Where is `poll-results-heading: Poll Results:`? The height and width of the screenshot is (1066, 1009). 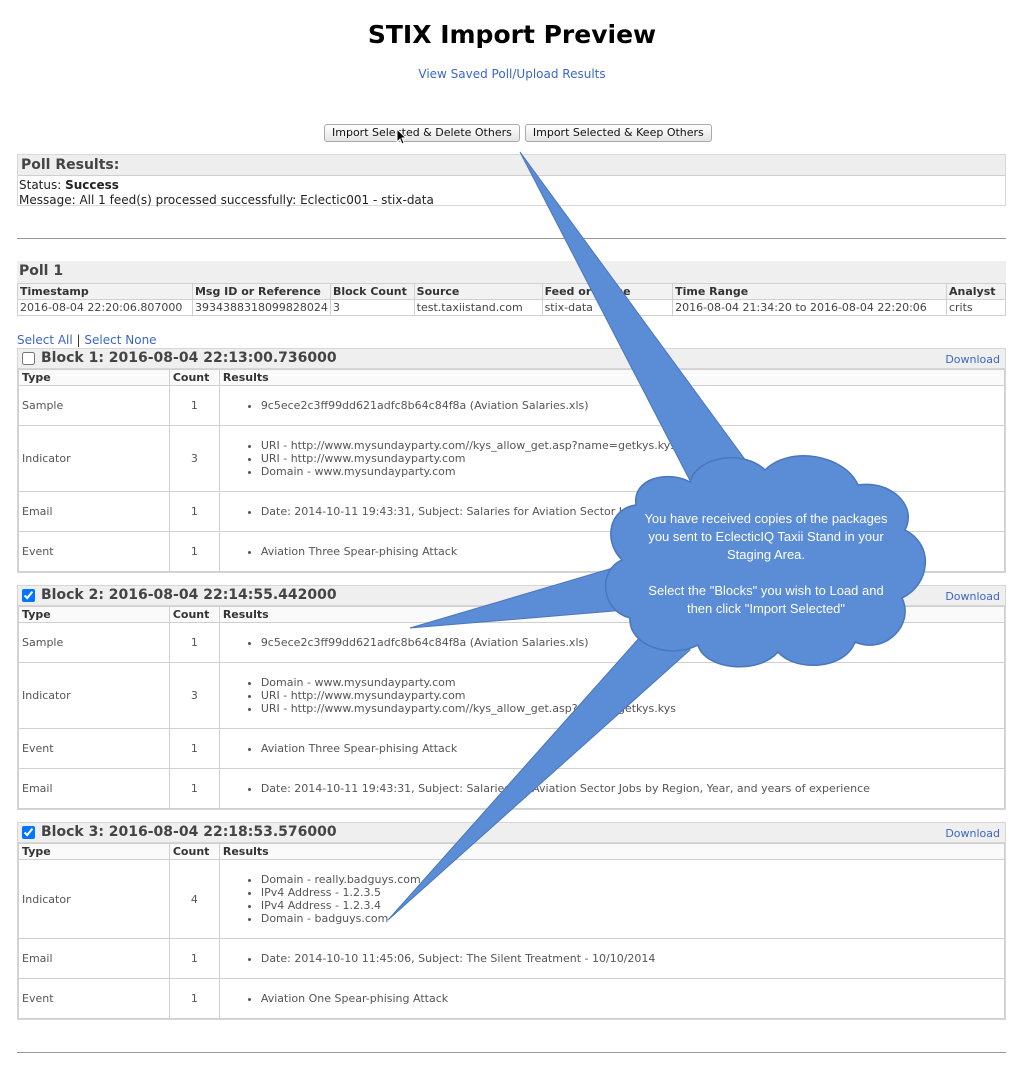
poll-results-heading: Poll Results: is located at coordinates (511, 165).